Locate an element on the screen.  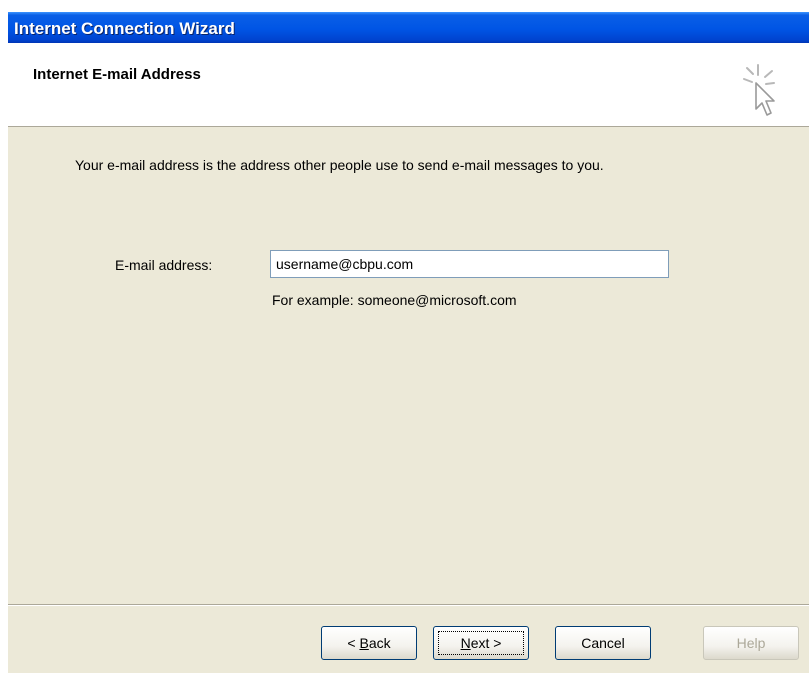
window-title: Internet Connection Wizard is located at coordinates (124, 28).